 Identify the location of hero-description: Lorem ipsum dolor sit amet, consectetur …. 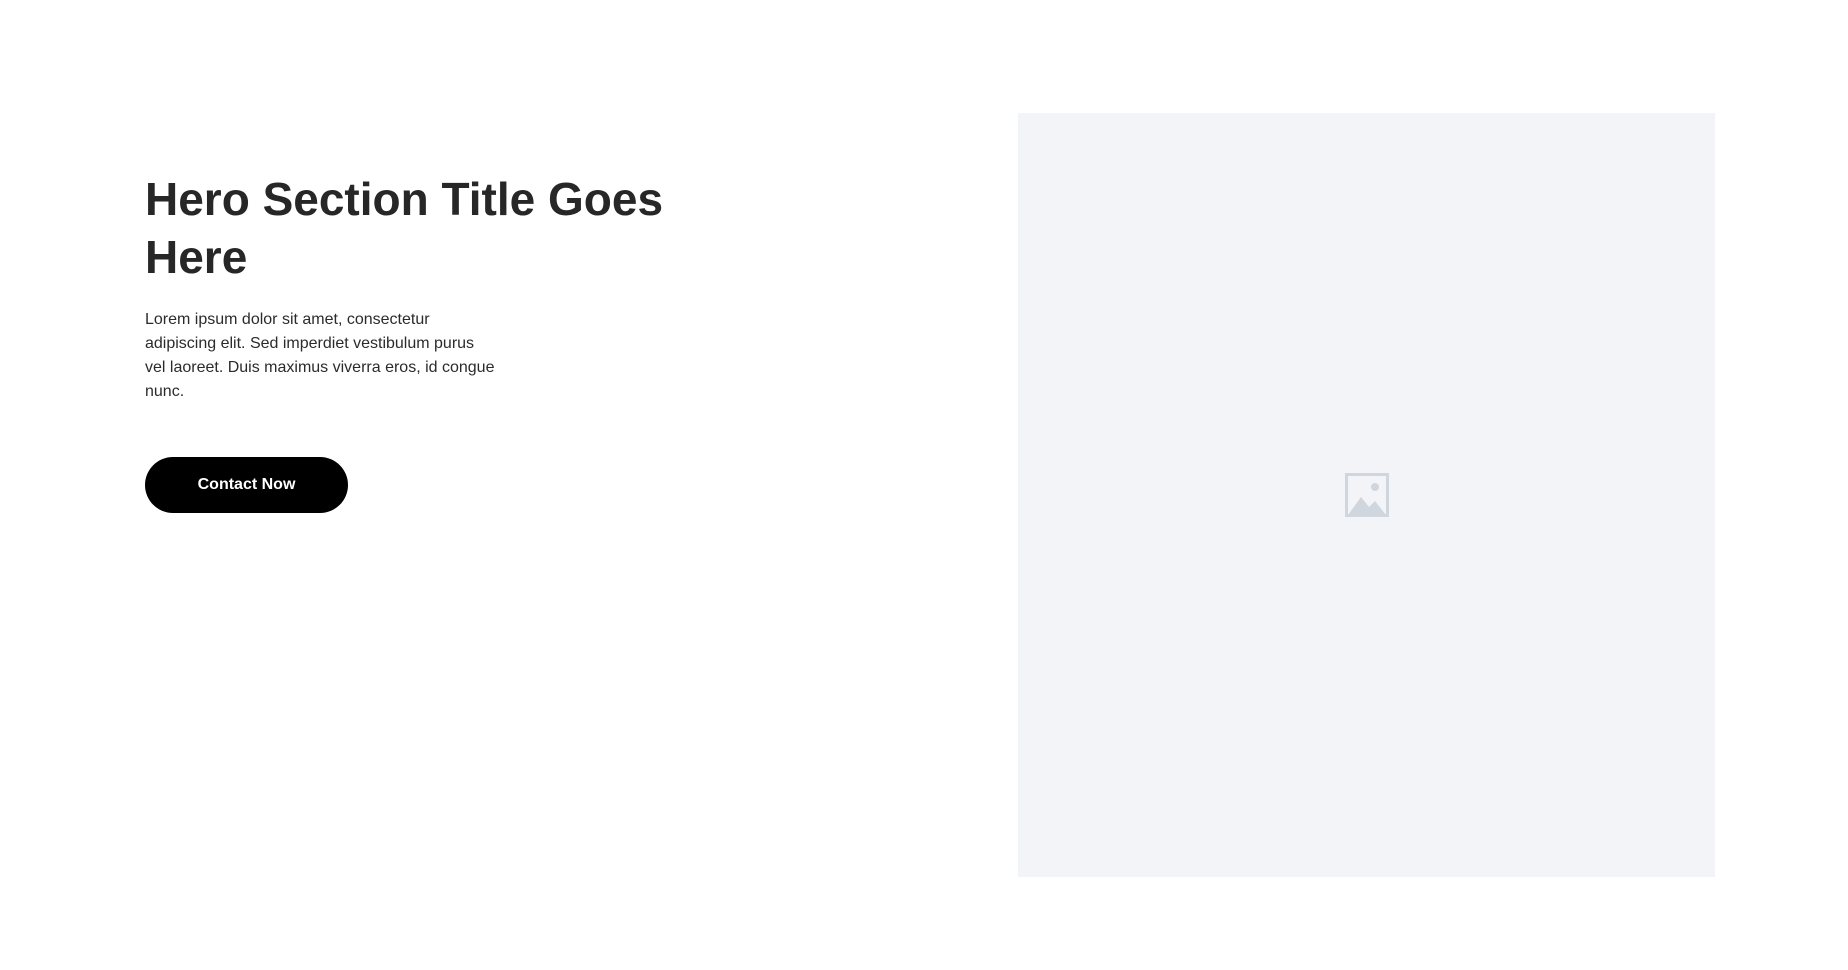
(320, 355).